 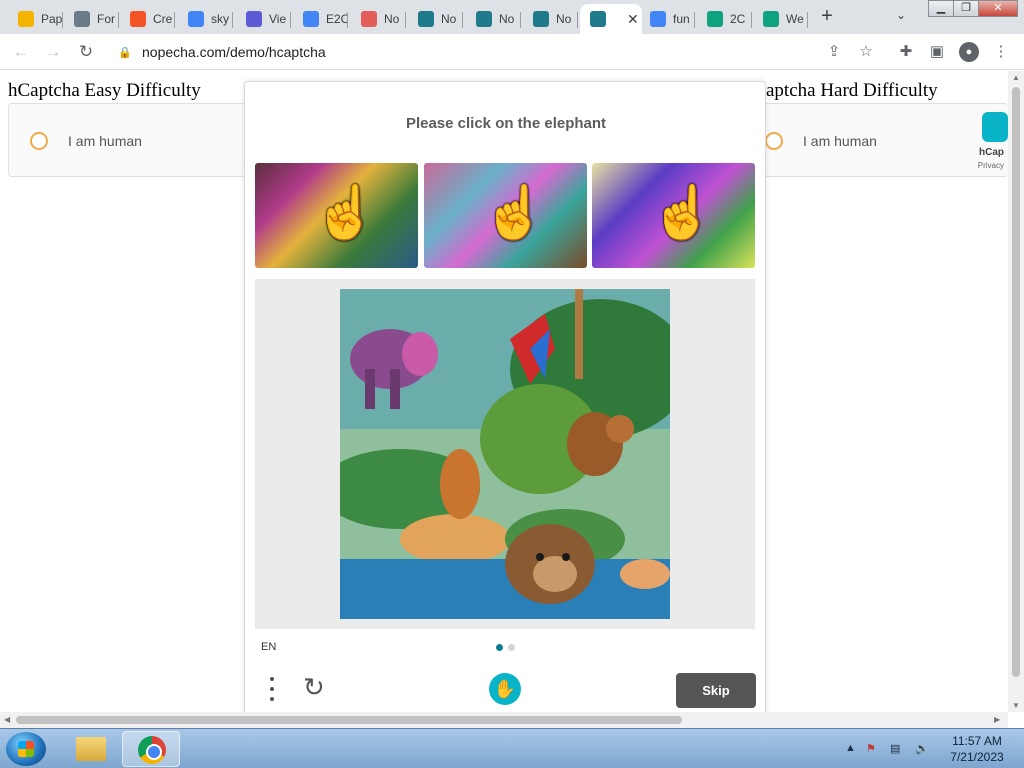 I want to click on url-text: nopecha.com/demo/hcaptcha, so click(x=234, y=52).